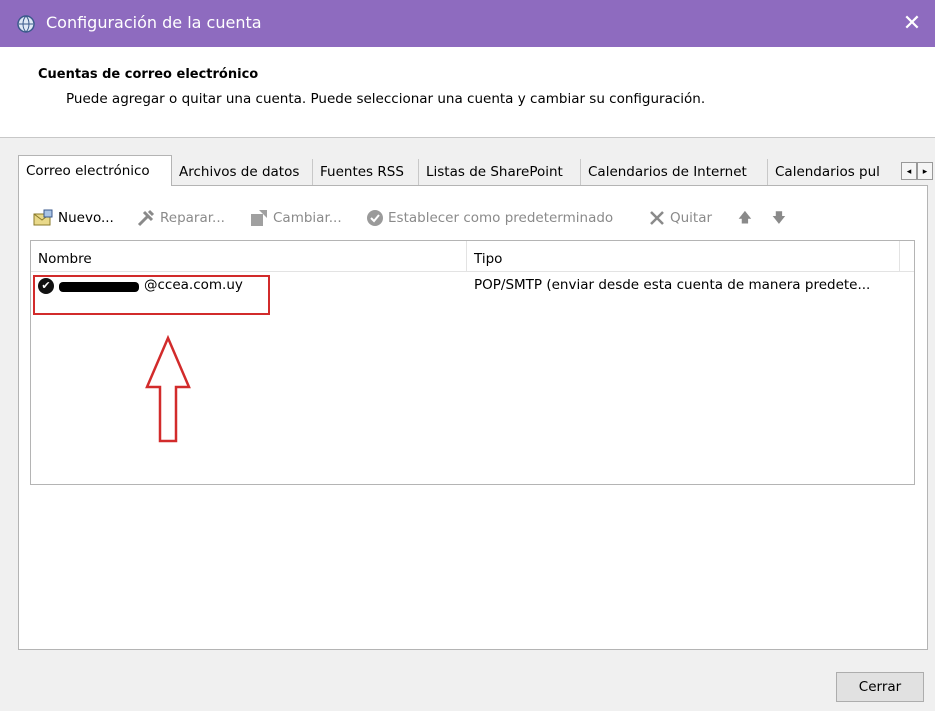  Describe the element at coordinates (472, 256) in the screenshot. I see `list-header: Nombre Tipo` at that location.